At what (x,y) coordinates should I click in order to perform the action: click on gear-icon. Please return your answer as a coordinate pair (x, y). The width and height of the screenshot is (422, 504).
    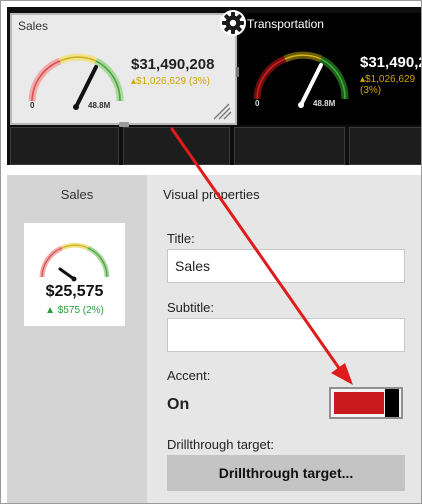
    Looking at the image, I should click on (233, 23).